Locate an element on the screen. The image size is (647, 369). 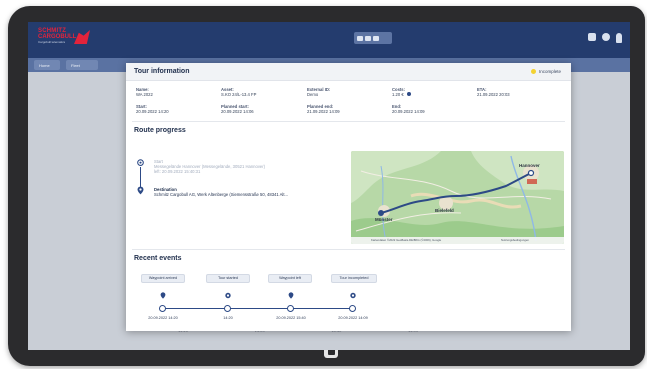
event-label: Waypoint left is located at coordinates (290, 278).